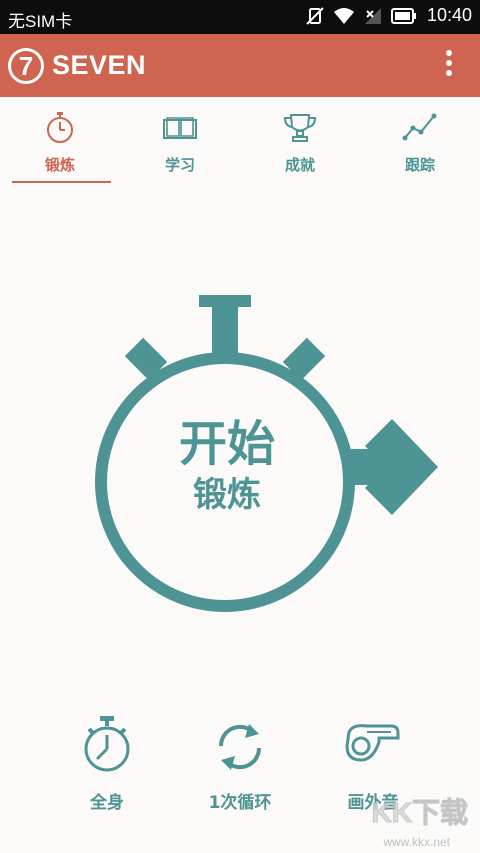 The image size is (480, 853). I want to click on logo-text: 7, so click(26, 66).